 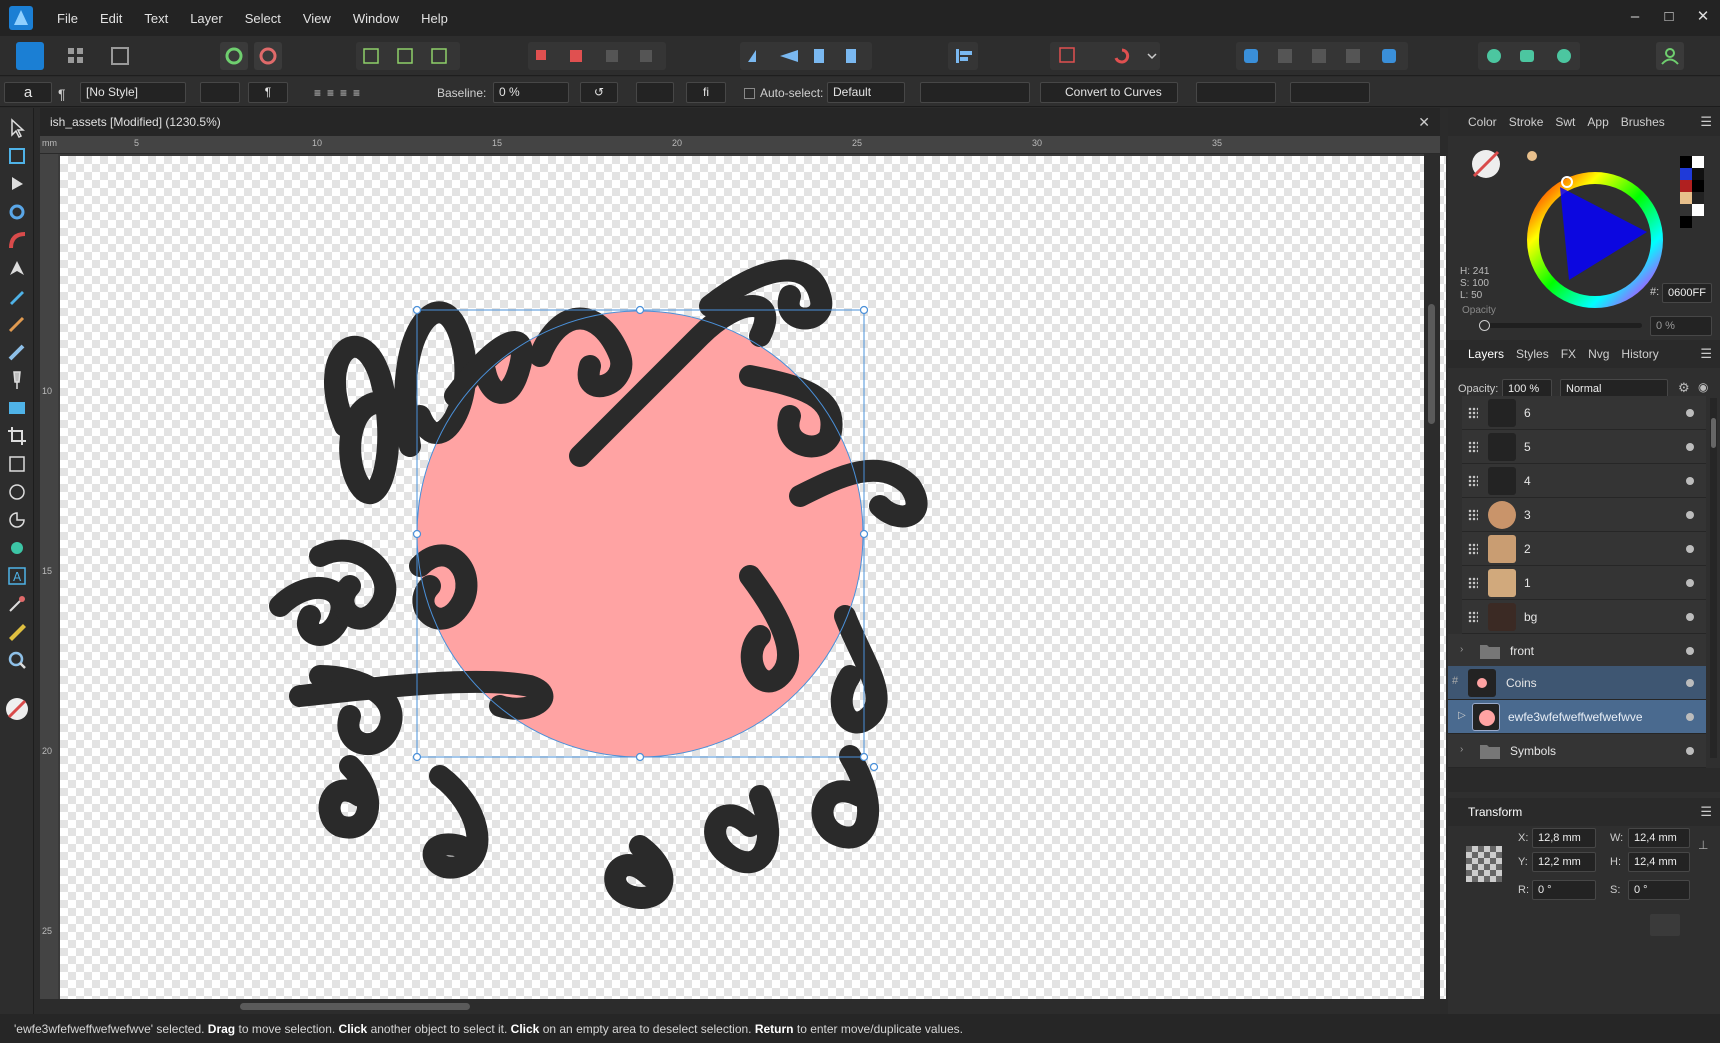 What do you see at coordinates (220, 92) in the screenshot?
I see `indent-icon` at bounding box center [220, 92].